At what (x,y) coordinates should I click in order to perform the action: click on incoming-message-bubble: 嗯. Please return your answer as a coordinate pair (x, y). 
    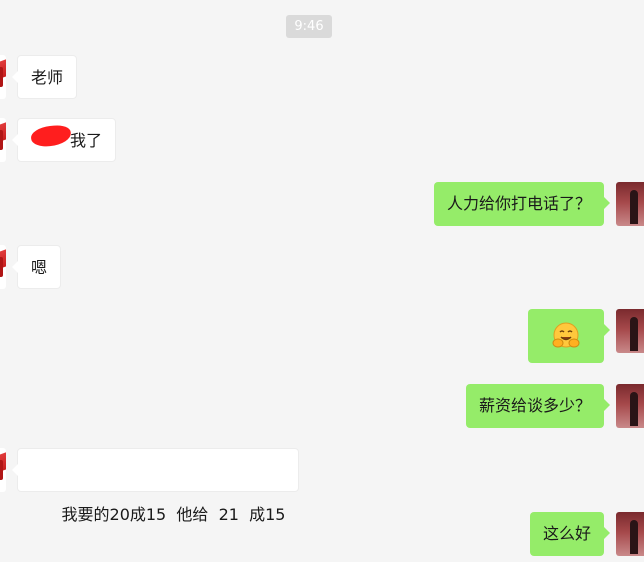
    Looking at the image, I should click on (36, 267).